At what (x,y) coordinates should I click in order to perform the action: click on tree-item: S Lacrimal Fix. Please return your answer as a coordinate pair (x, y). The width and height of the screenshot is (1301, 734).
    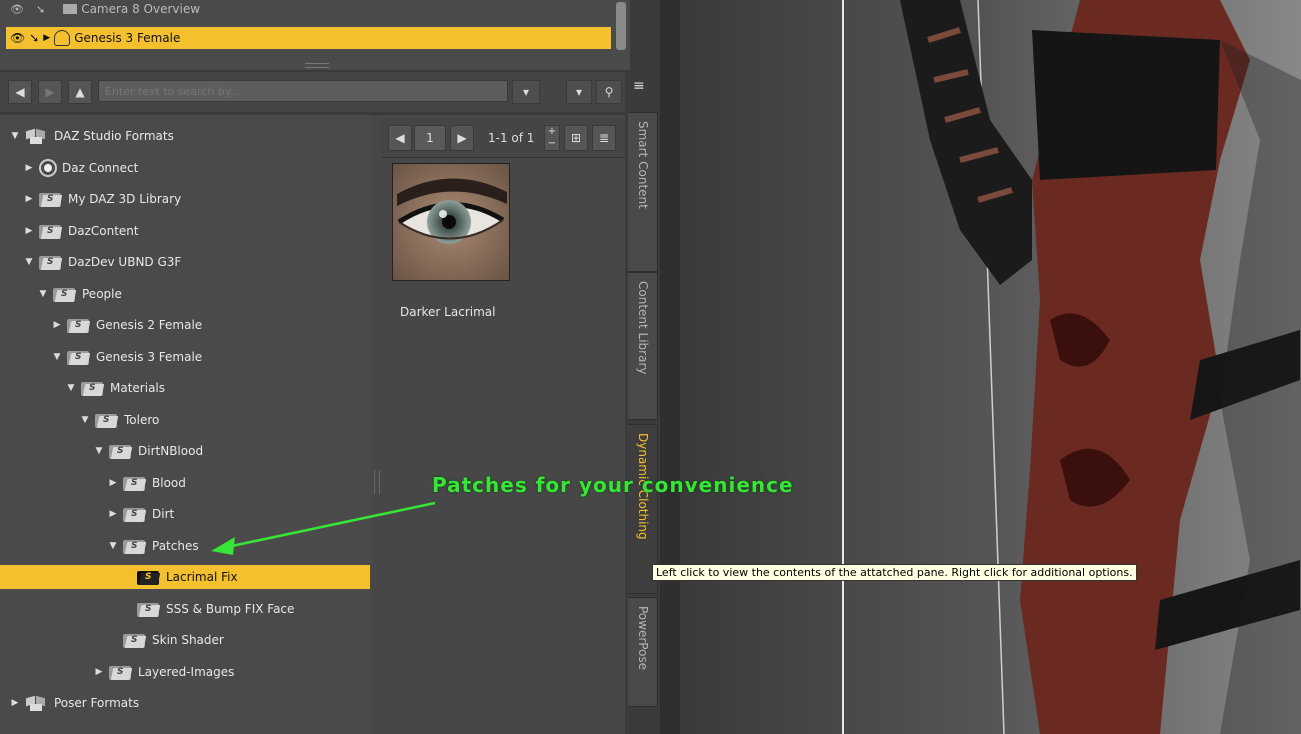
    Looking at the image, I should click on (185, 577).